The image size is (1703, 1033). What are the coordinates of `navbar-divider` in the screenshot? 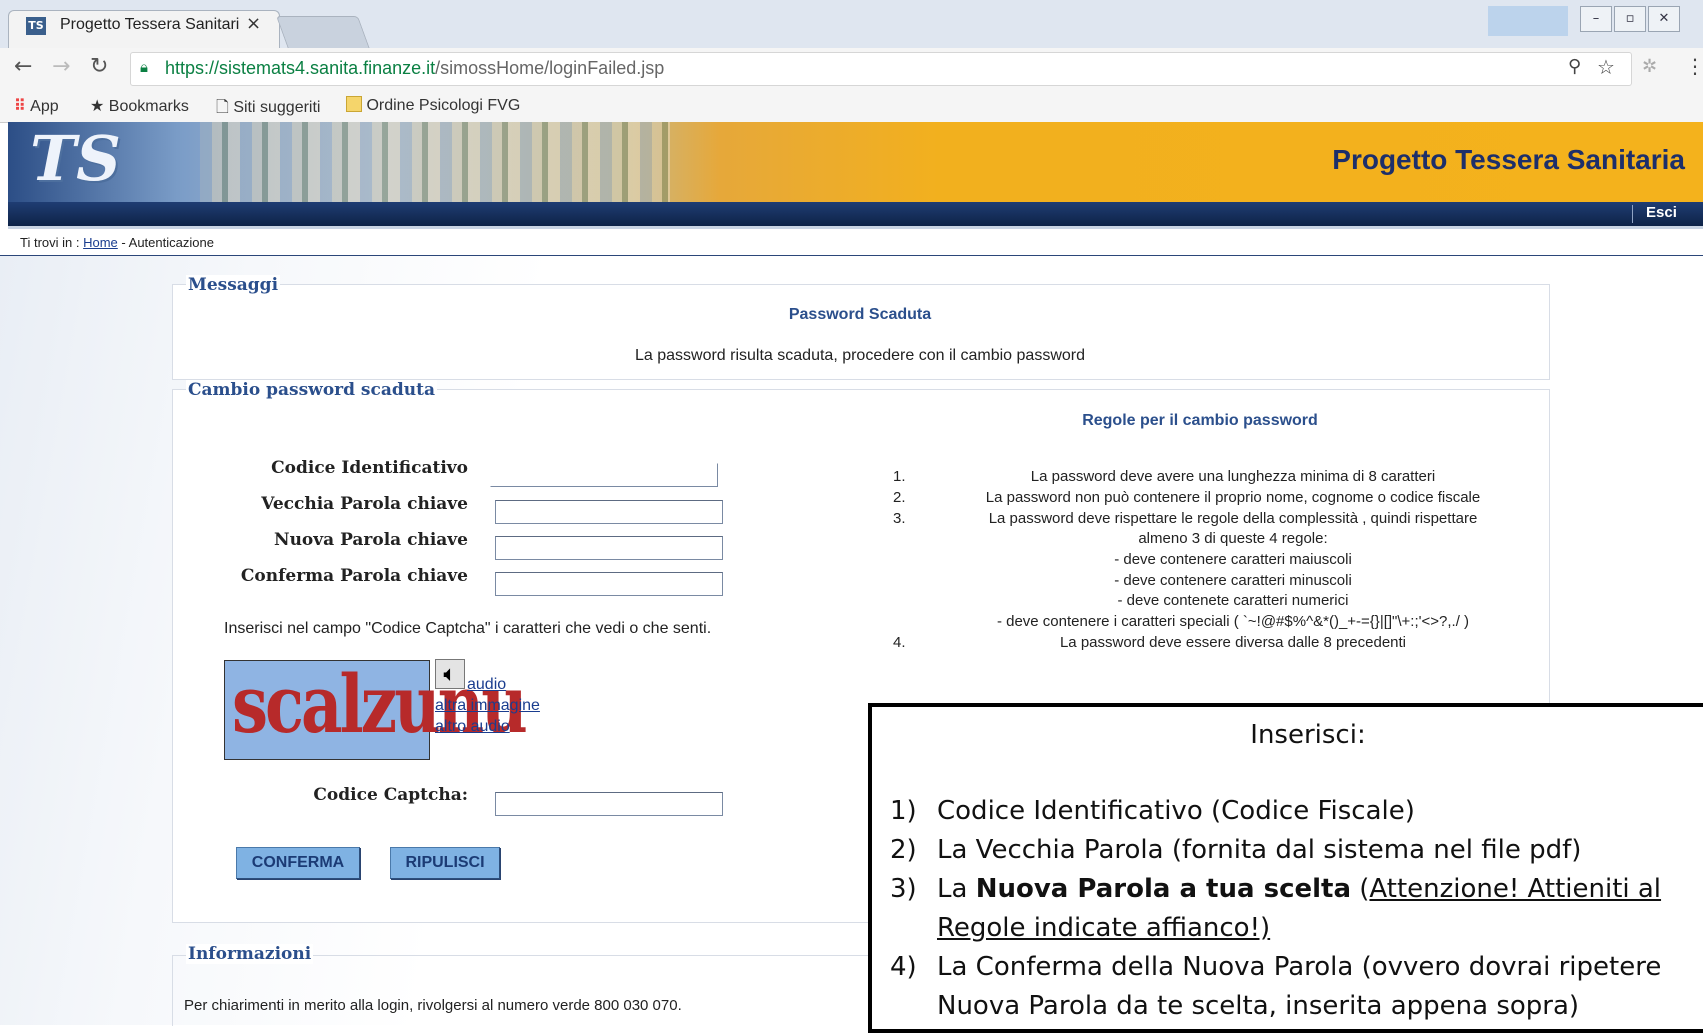 It's located at (1632, 214).